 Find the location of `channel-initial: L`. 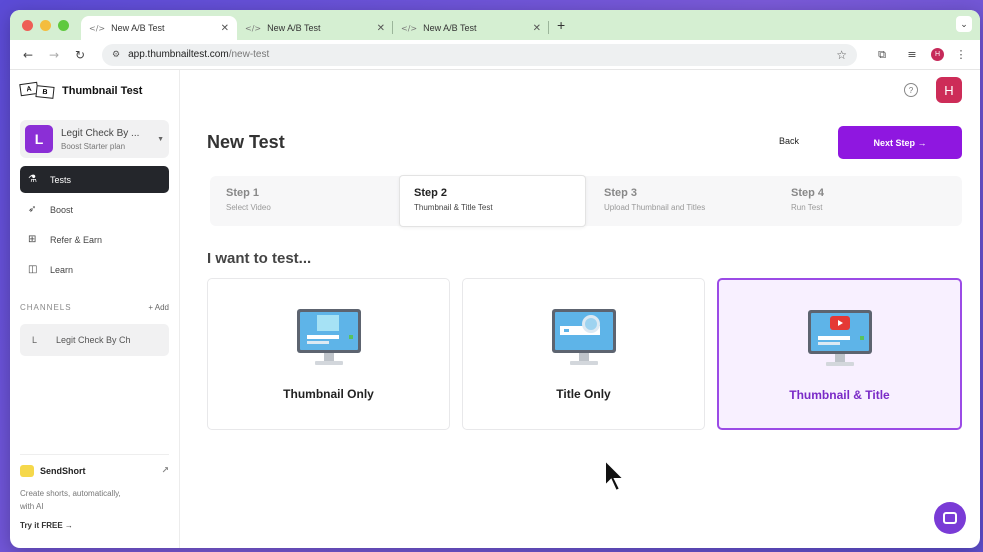

channel-initial: L is located at coordinates (35, 340).